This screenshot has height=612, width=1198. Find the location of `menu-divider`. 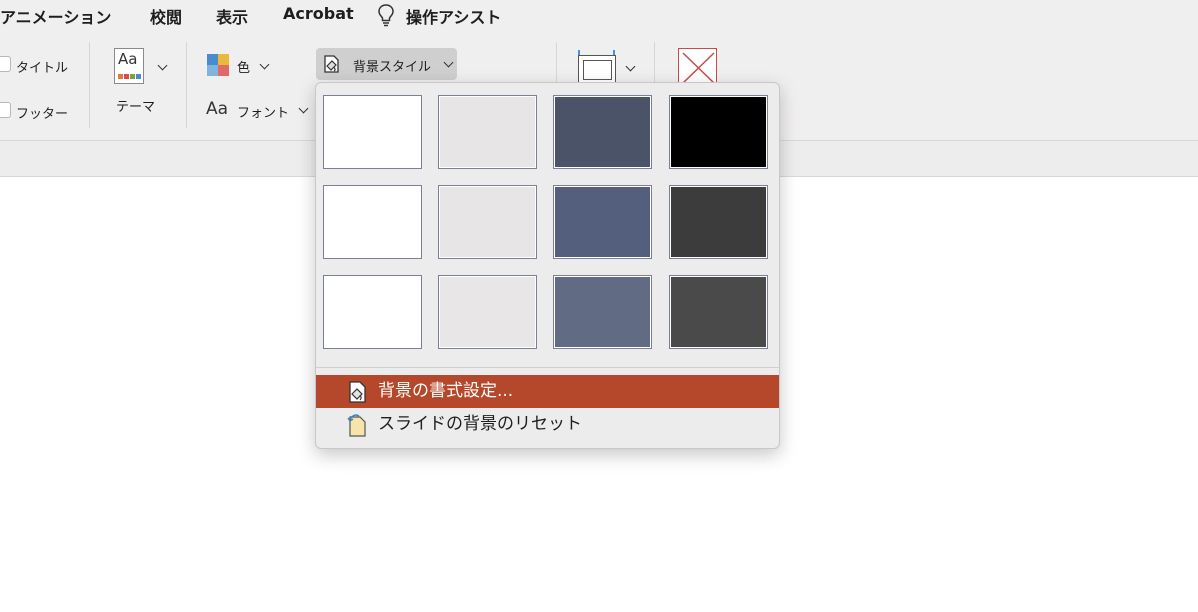

menu-divider is located at coordinates (547, 367).